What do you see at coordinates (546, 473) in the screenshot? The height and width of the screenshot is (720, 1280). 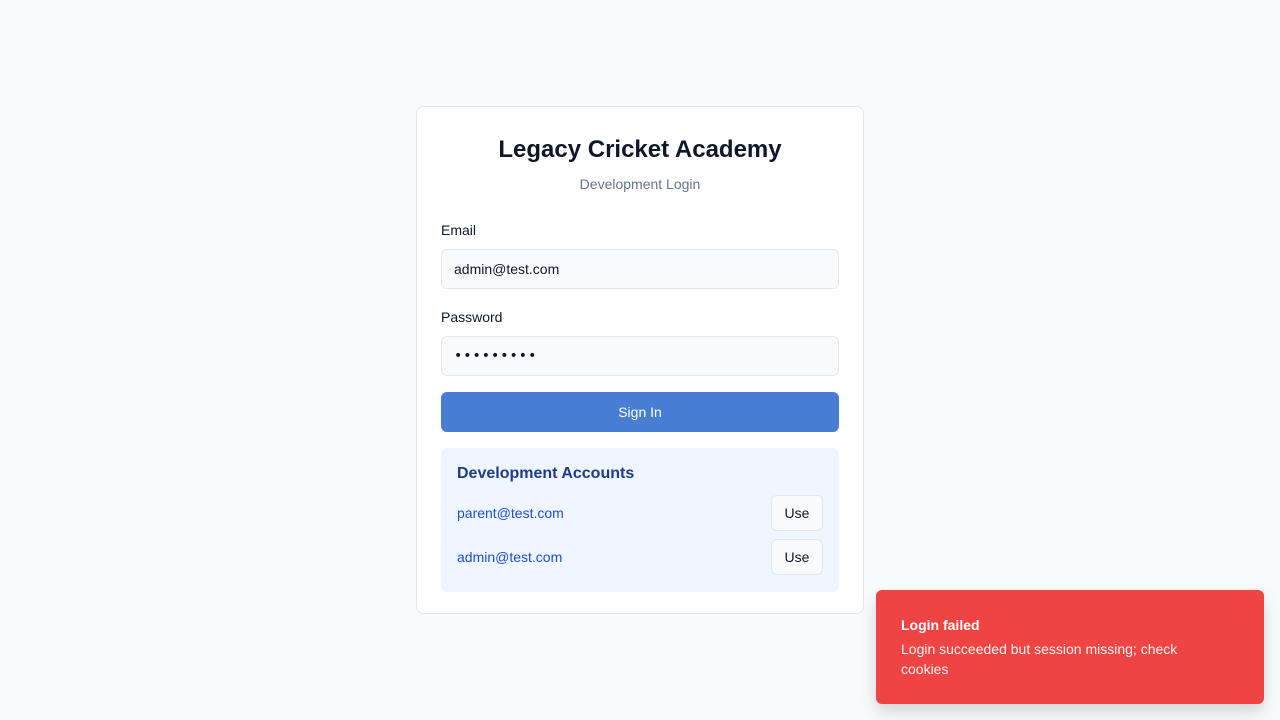 I see `development-accounts-title: Development Accounts` at bounding box center [546, 473].